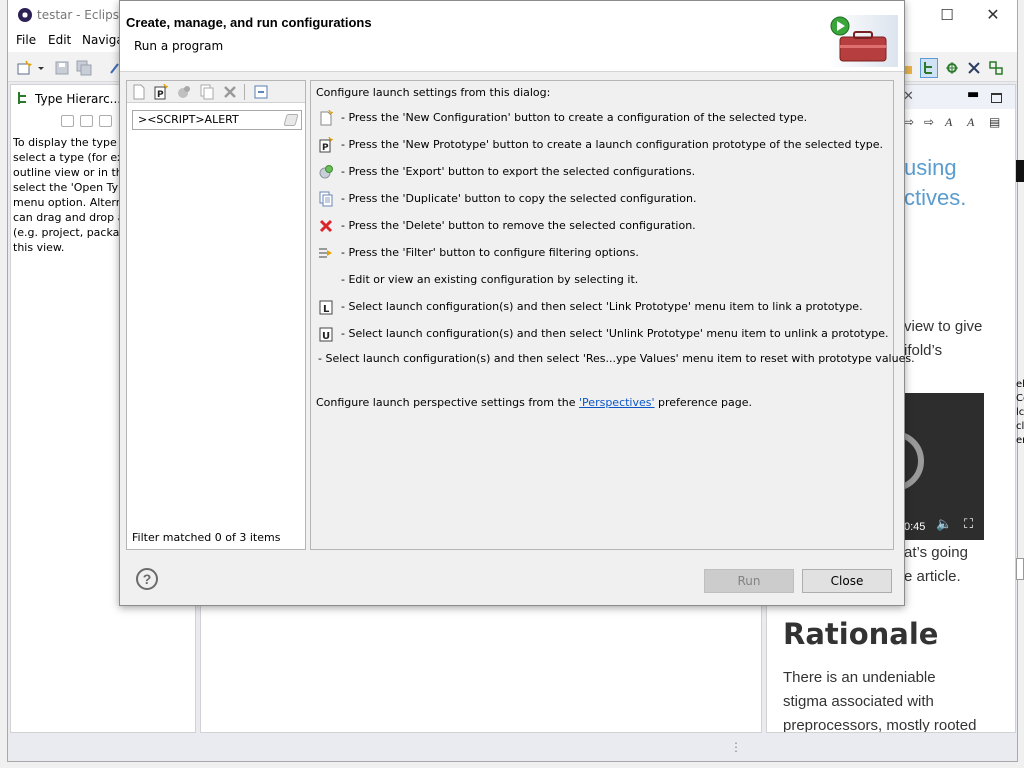  What do you see at coordinates (481, 666) in the screenshot?
I see `editor-area` at bounding box center [481, 666].